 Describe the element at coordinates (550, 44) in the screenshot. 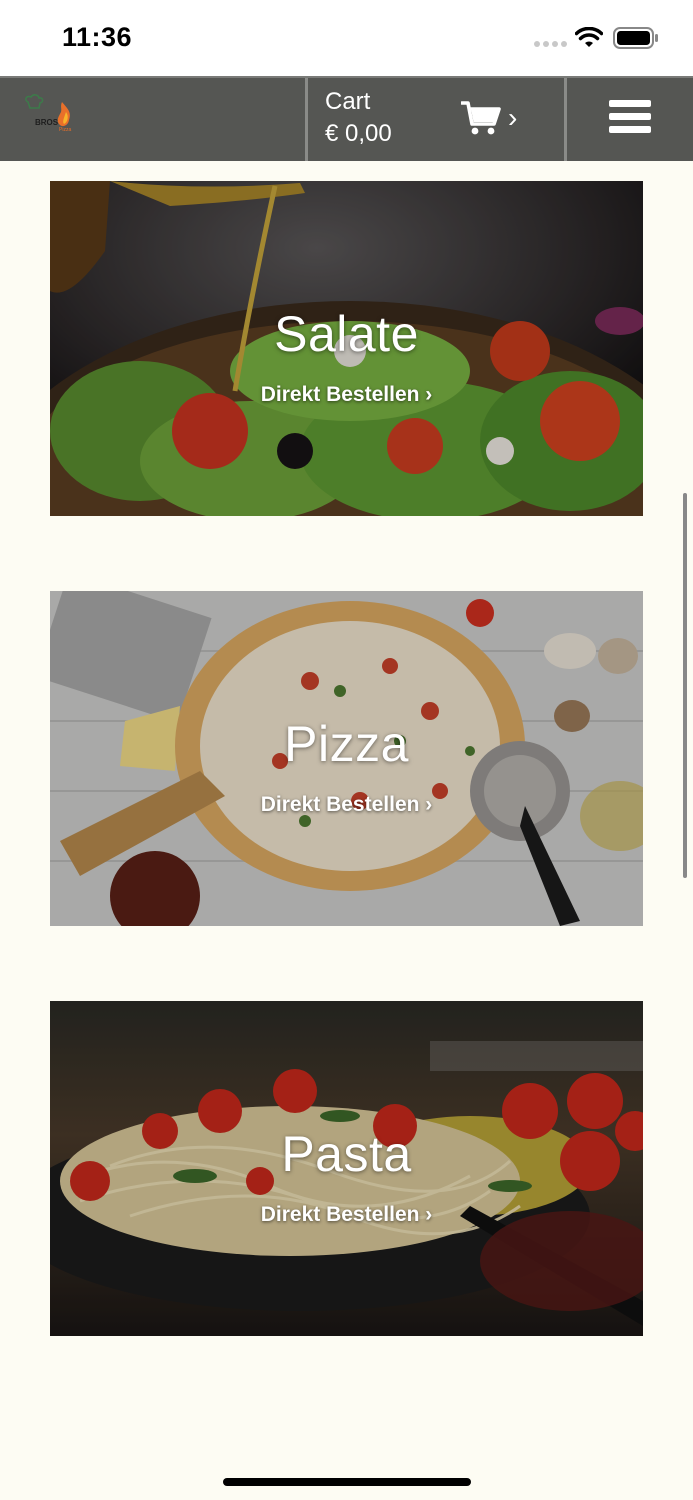

I see `cellular-signal-icon` at that location.